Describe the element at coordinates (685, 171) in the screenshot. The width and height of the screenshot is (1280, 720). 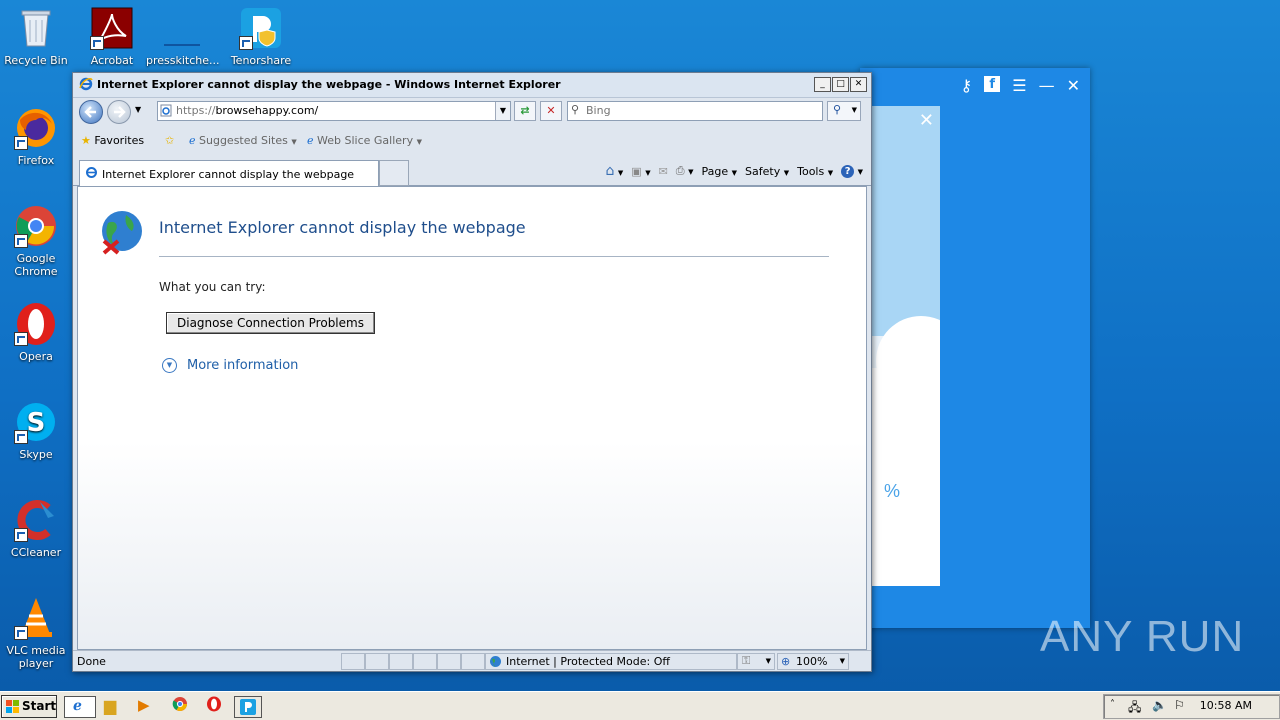
I see `print-button: ⎙ ▼` at that location.